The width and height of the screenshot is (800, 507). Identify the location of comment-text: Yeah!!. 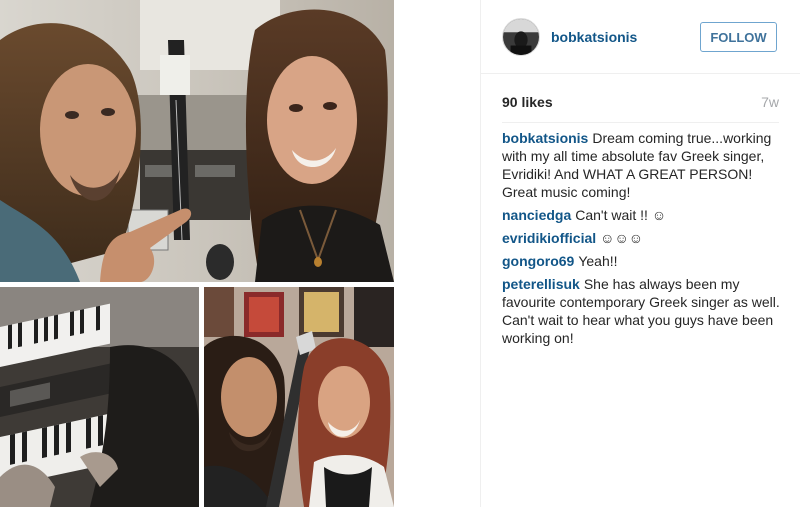
(598, 261).